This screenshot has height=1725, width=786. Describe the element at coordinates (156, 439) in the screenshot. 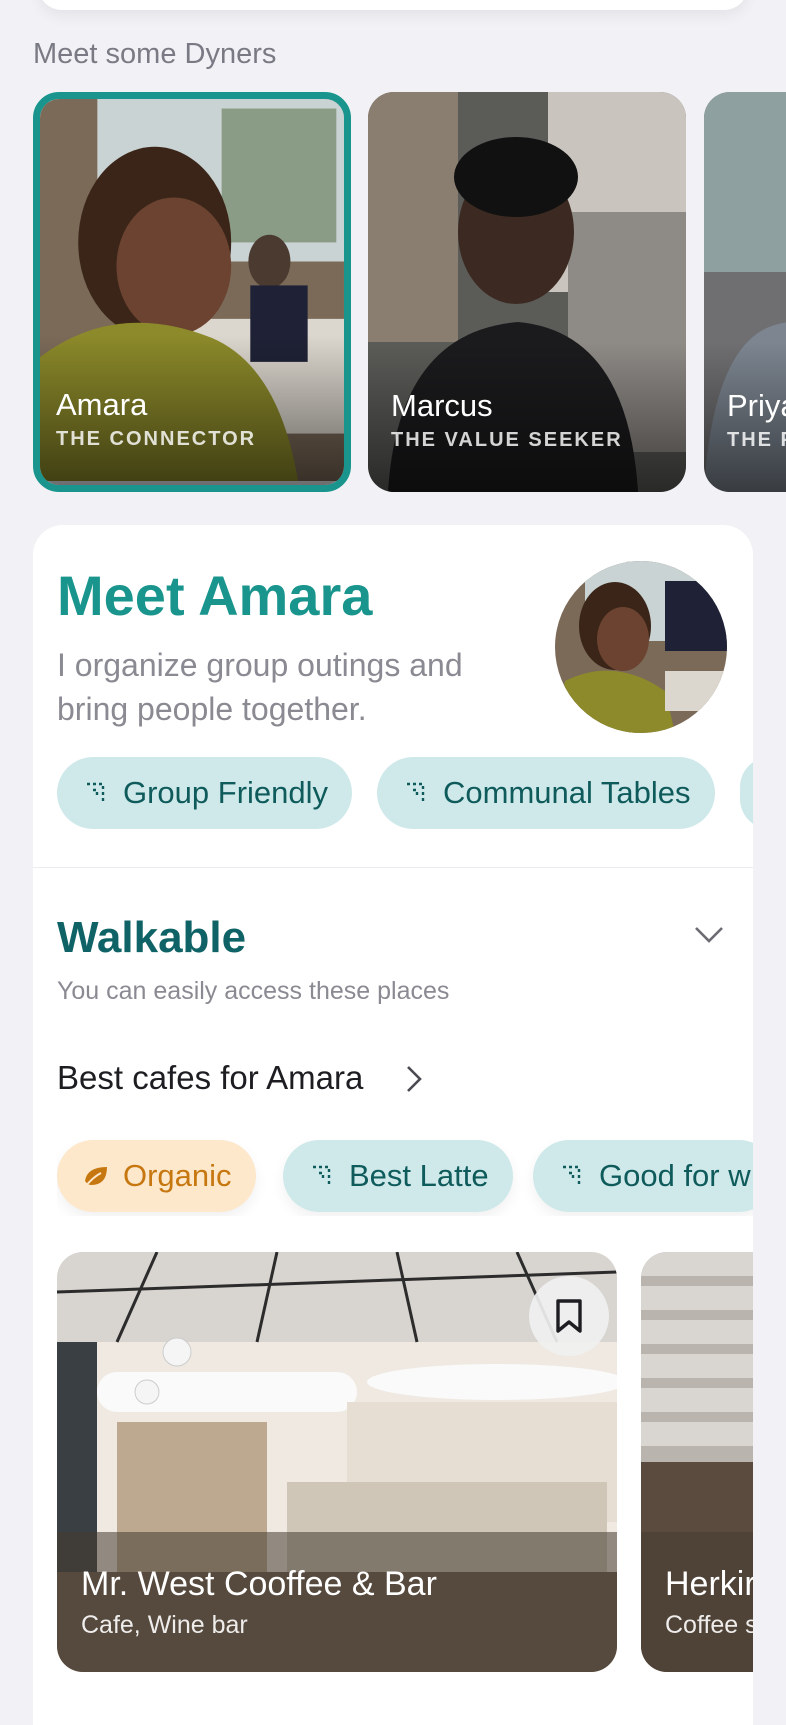

I see `persona-role: THE CONNECTOR` at that location.